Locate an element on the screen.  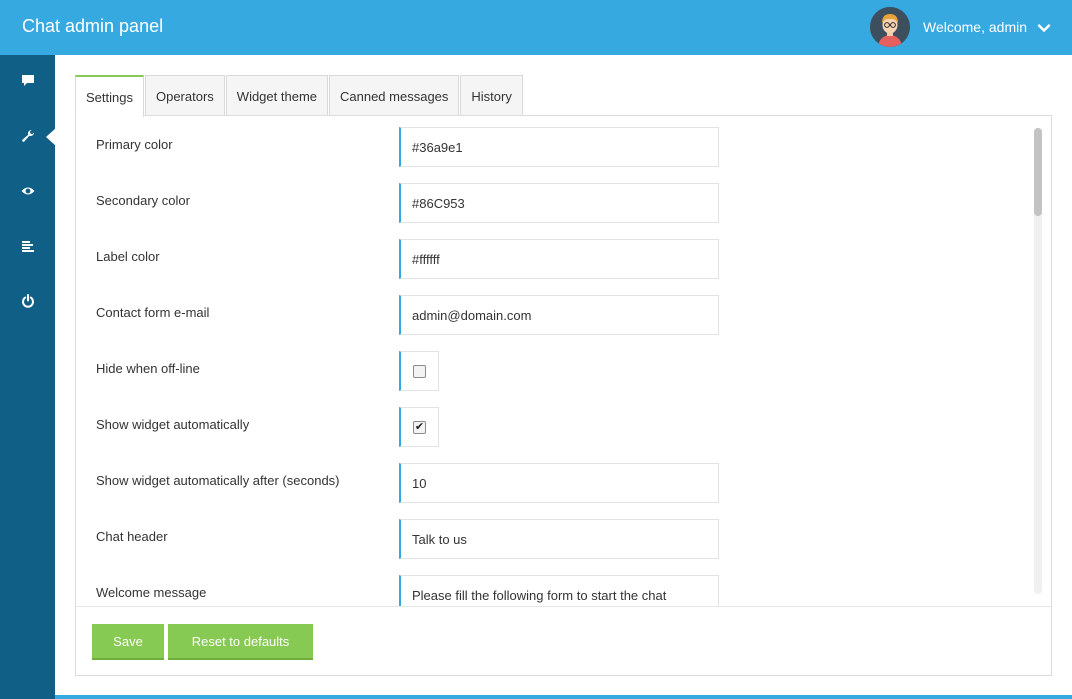
eye-icon is located at coordinates (27, 191).